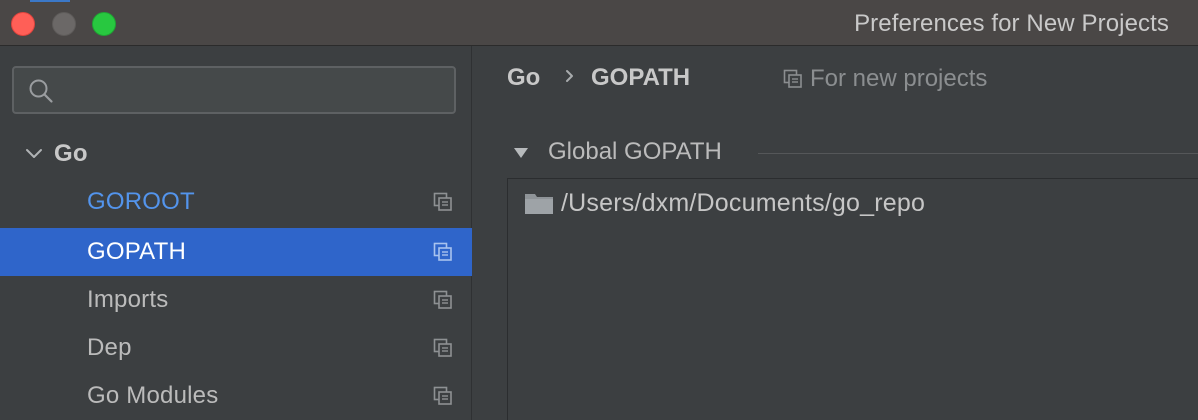 The image size is (1198, 420). Describe the element at coordinates (641, 77) in the screenshot. I see `breadcrumb-current: GOPATH` at that location.